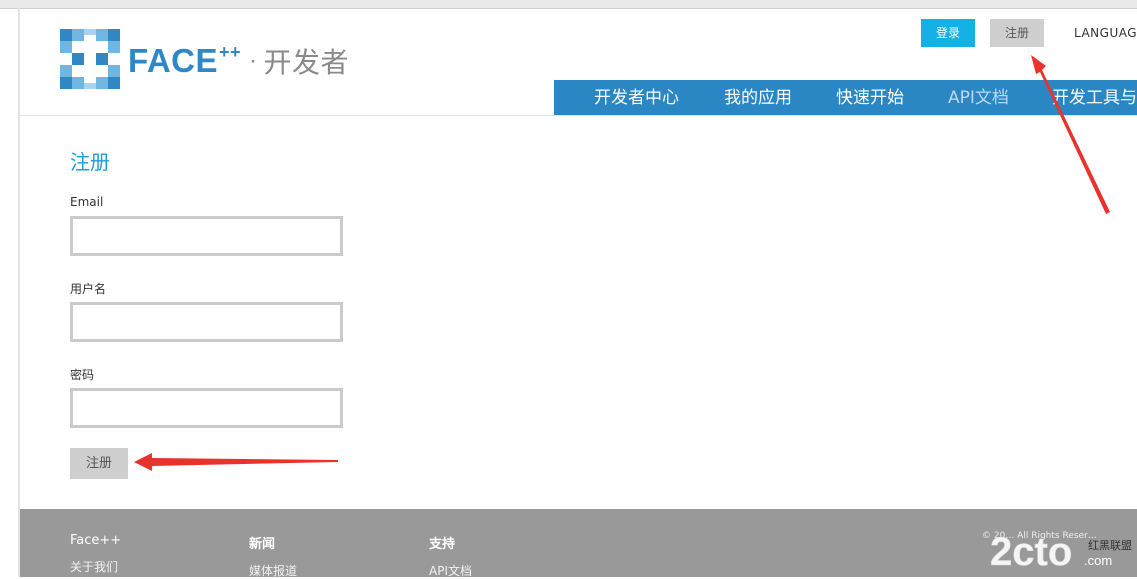  I want to click on footer-link-media: 媒体报道, so click(273, 569).